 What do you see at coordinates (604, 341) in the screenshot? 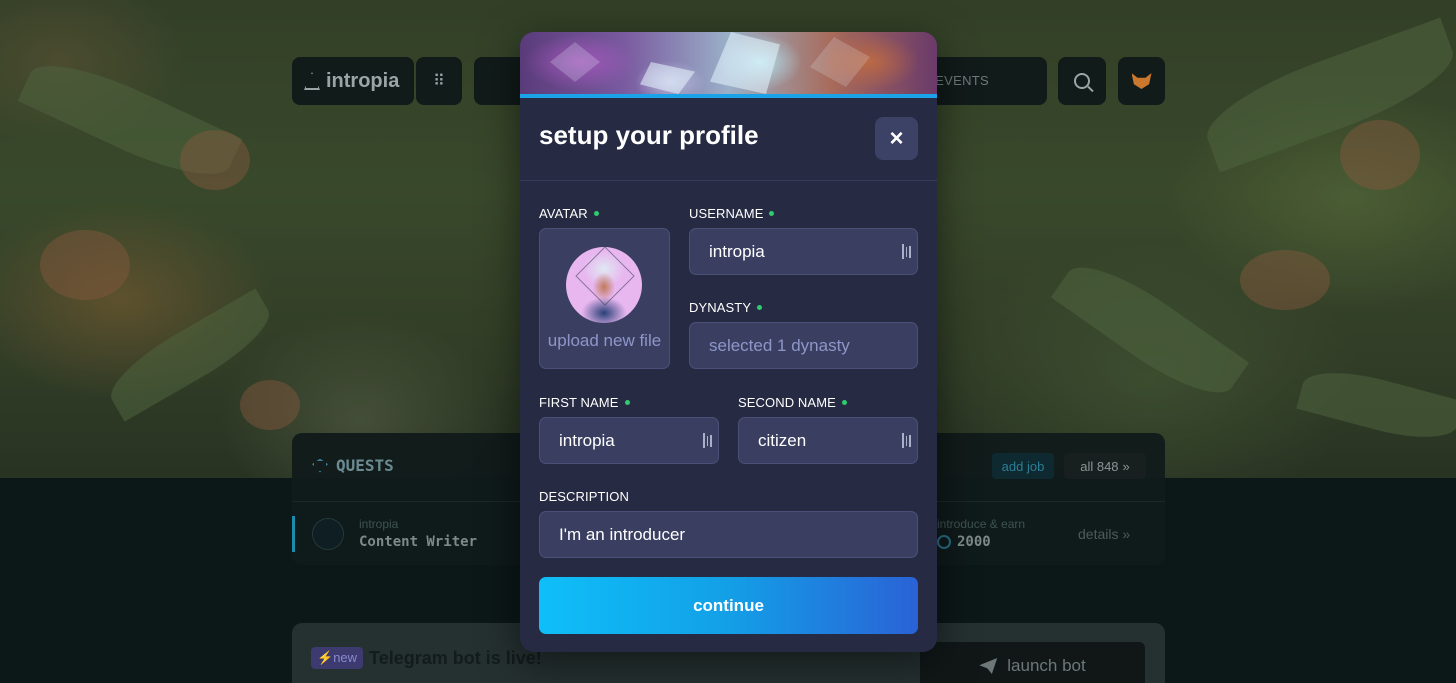
I see `upload-new-file-link: upload new file` at bounding box center [604, 341].